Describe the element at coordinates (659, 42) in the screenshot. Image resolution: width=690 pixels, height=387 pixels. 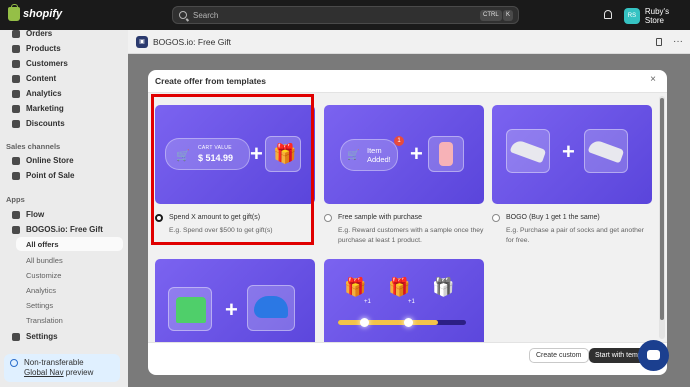
I see `pin-icon` at that location.